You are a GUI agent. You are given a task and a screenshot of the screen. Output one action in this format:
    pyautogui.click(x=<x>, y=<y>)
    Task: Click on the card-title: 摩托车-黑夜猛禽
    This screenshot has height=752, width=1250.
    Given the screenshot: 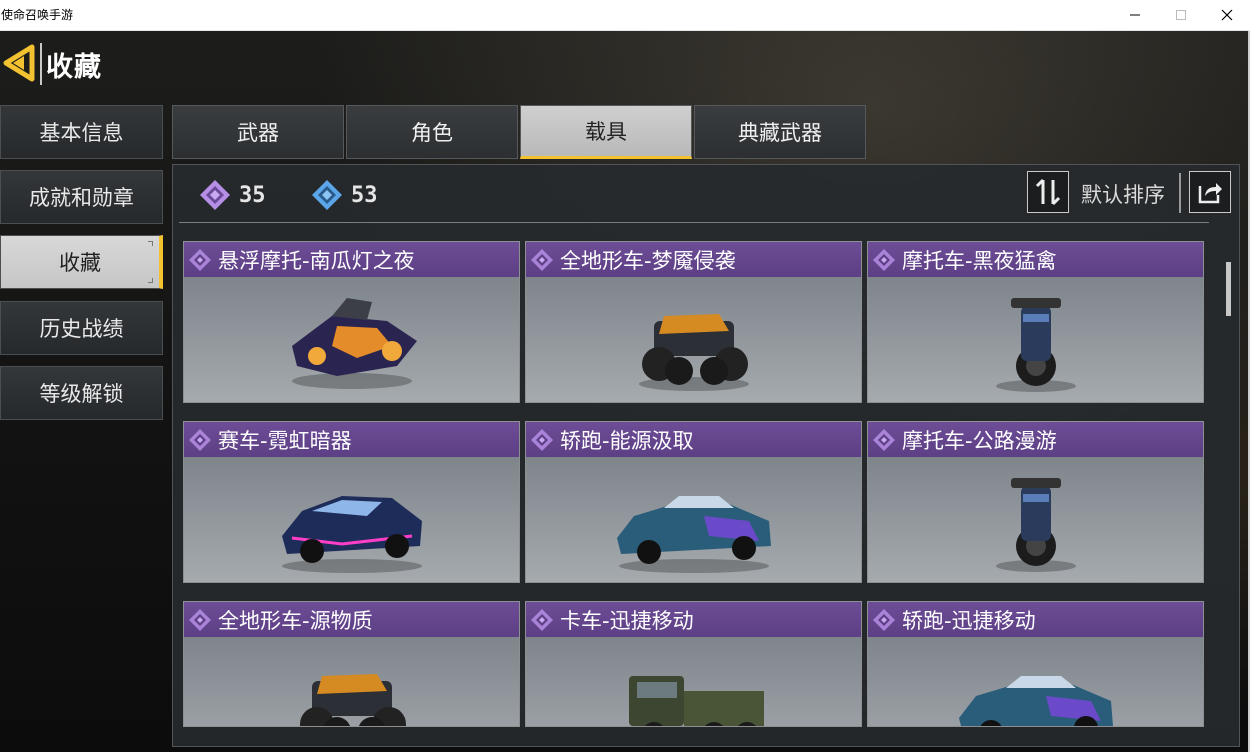 What is the action you would take?
    pyautogui.click(x=979, y=260)
    